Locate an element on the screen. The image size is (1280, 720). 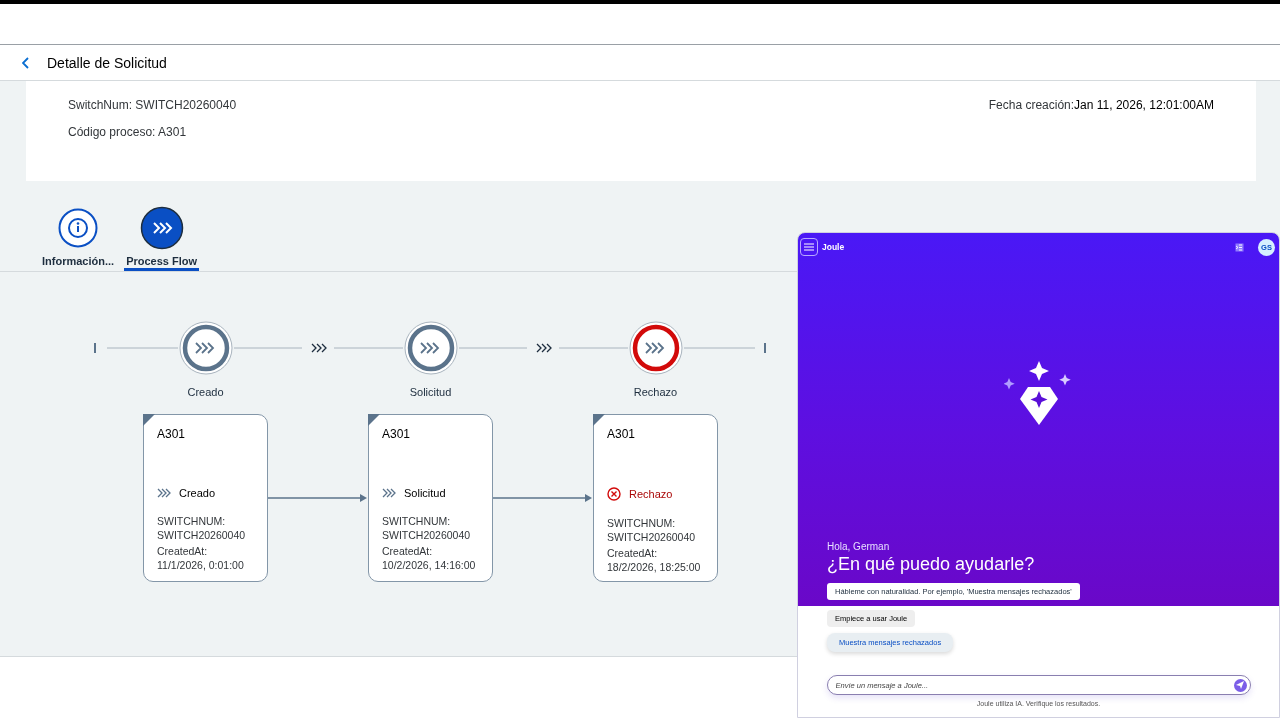
greeting-text: Hola, German is located at coordinates (859, 546).